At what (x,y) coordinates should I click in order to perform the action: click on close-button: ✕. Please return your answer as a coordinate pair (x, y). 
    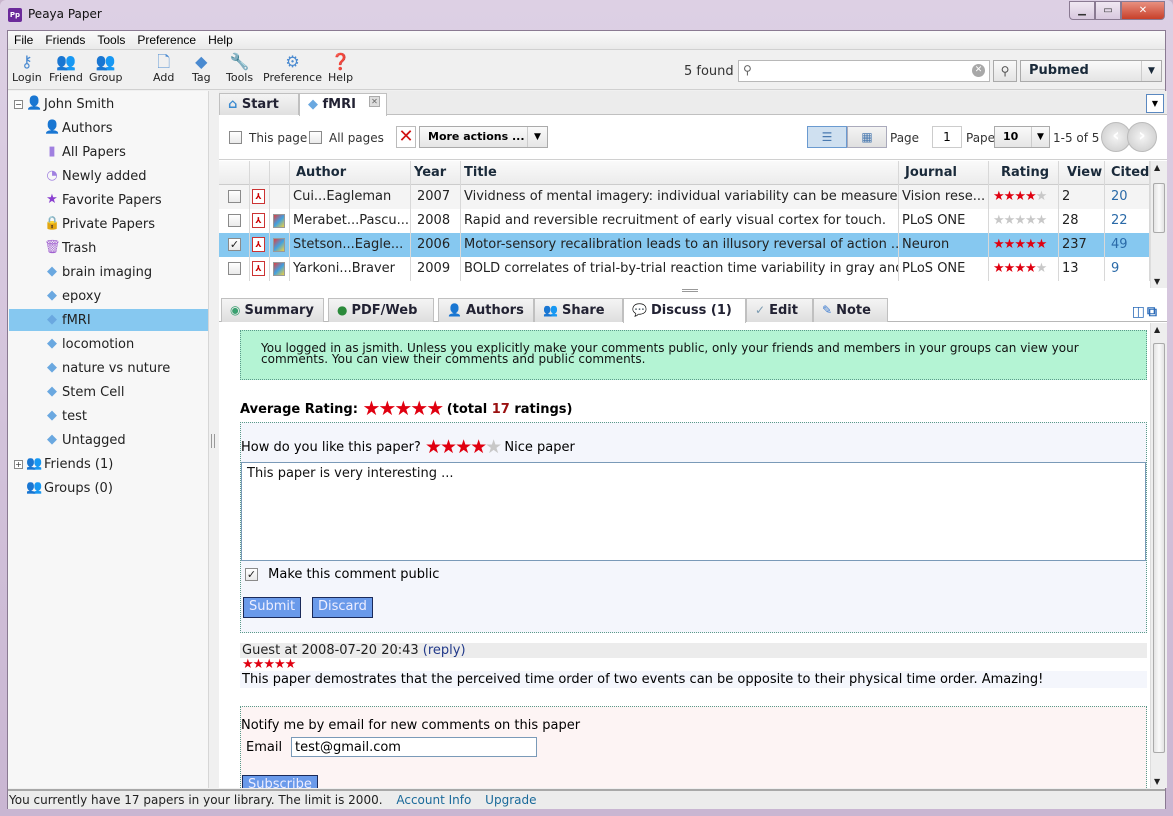
    Looking at the image, I should click on (1143, 10).